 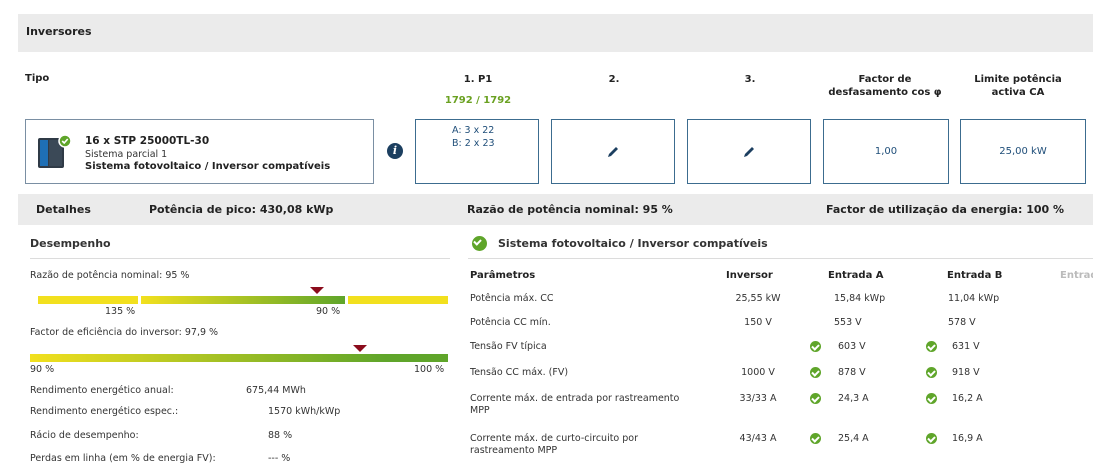 I want to click on ratio-left-label: 135 %, so click(x=120, y=311).